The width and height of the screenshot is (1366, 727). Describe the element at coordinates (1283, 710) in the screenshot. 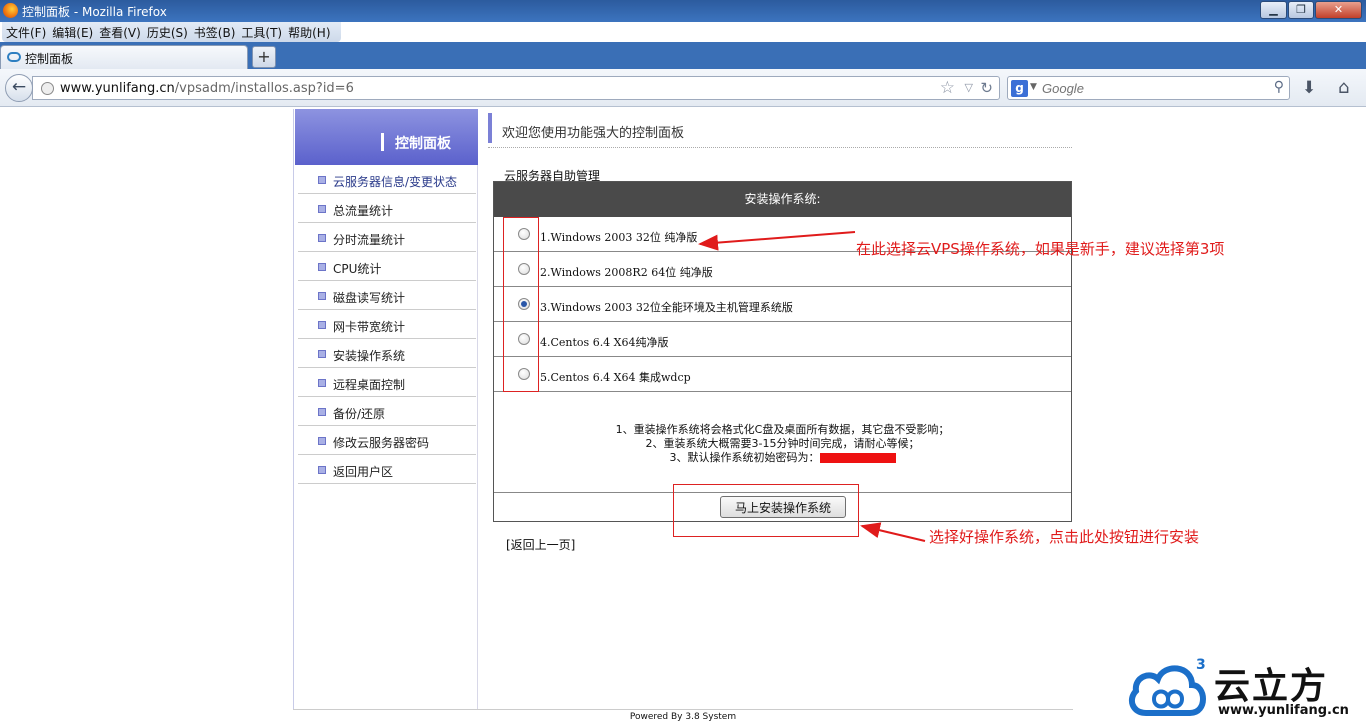

I see `logo-url: www.yunlifang.cn` at that location.